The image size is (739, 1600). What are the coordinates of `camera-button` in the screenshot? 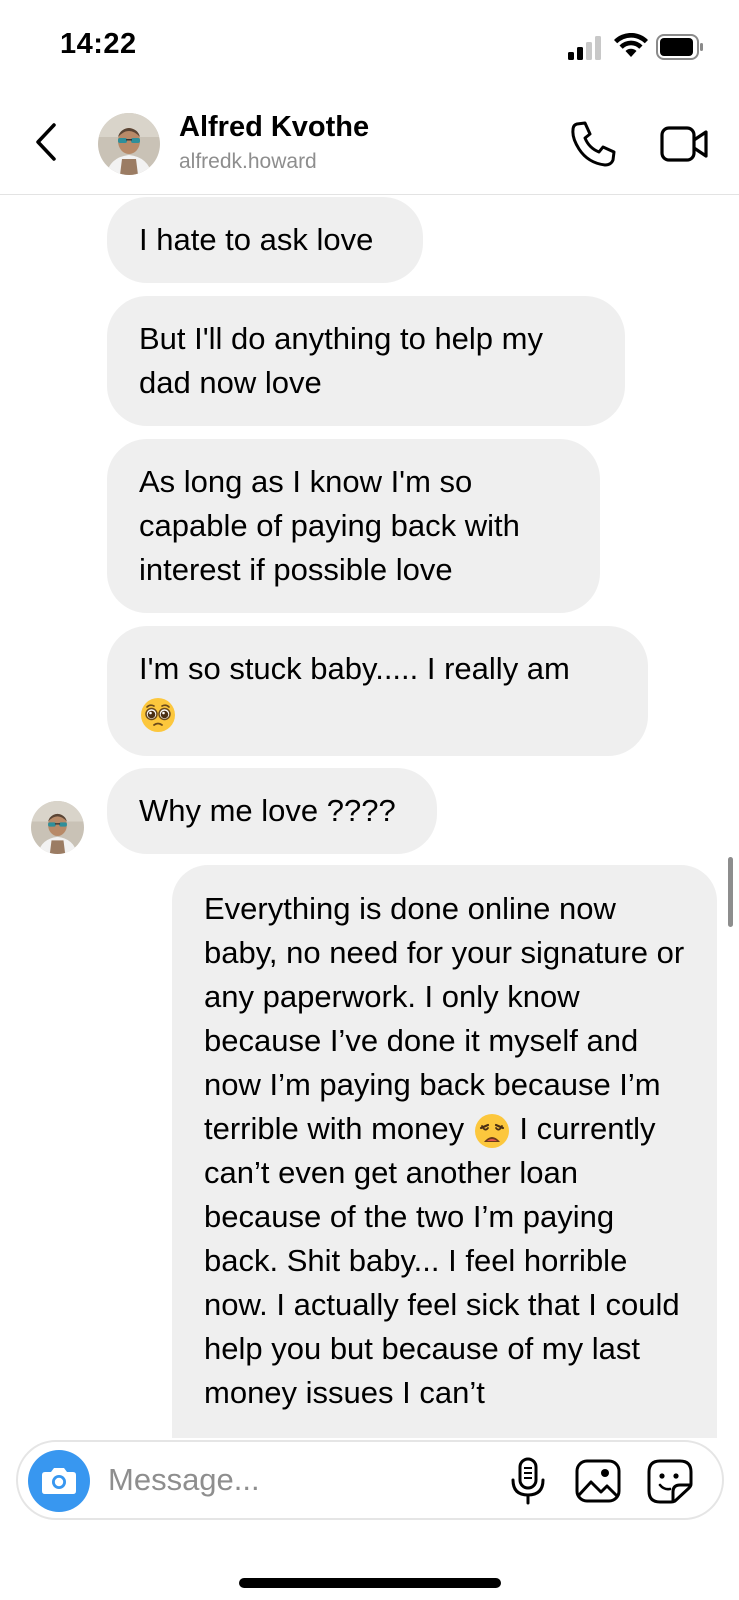 It's located at (59, 1481).